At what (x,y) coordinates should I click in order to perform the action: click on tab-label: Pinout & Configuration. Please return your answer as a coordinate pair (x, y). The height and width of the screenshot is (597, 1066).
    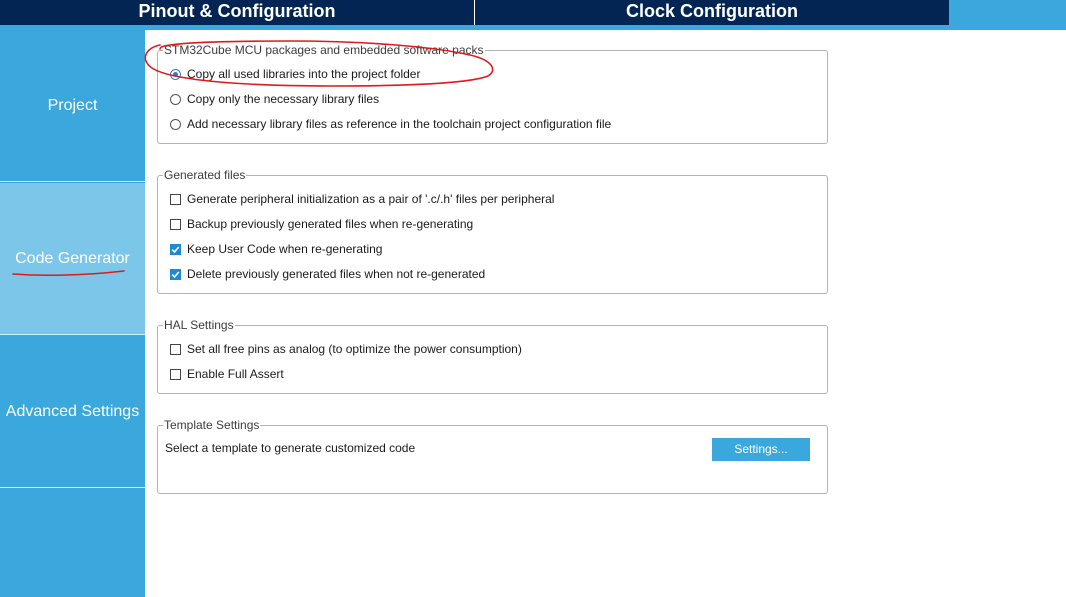
    Looking at the image, I should click on (237, 11).